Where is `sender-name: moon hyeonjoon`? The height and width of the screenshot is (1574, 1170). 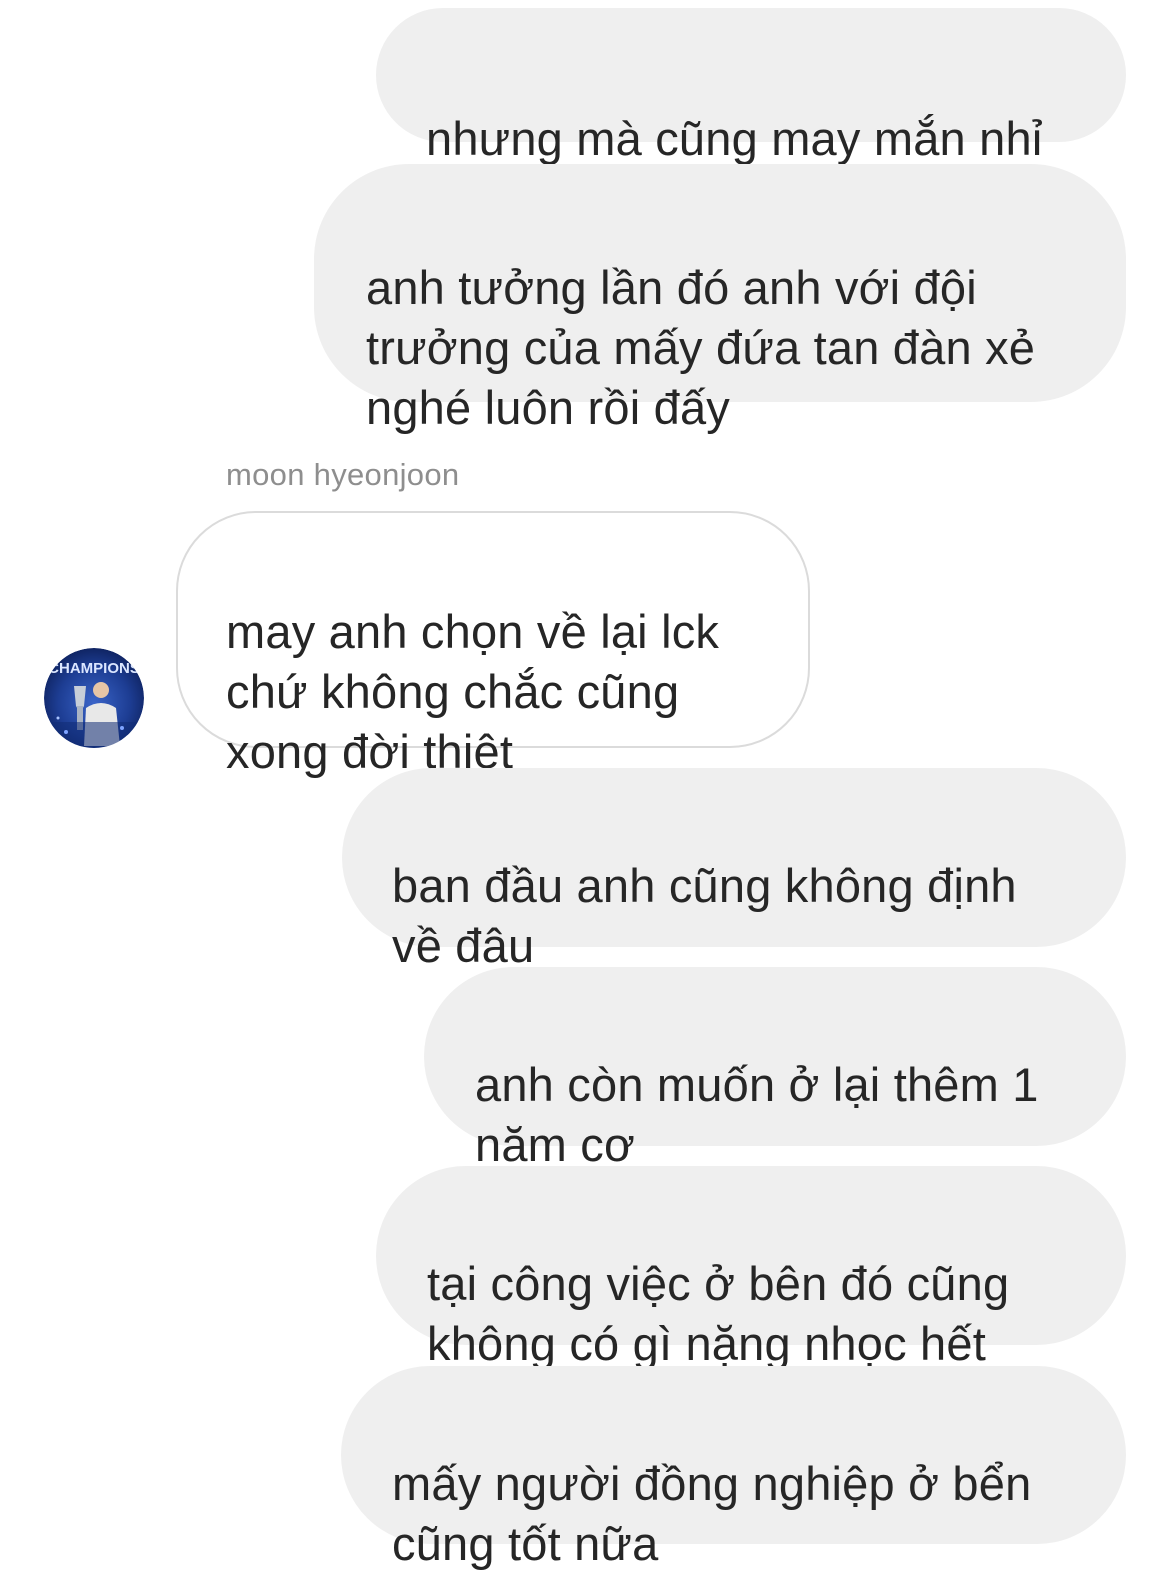 sender-name: moon hyeonjoon is located at coordinates (343, 474).